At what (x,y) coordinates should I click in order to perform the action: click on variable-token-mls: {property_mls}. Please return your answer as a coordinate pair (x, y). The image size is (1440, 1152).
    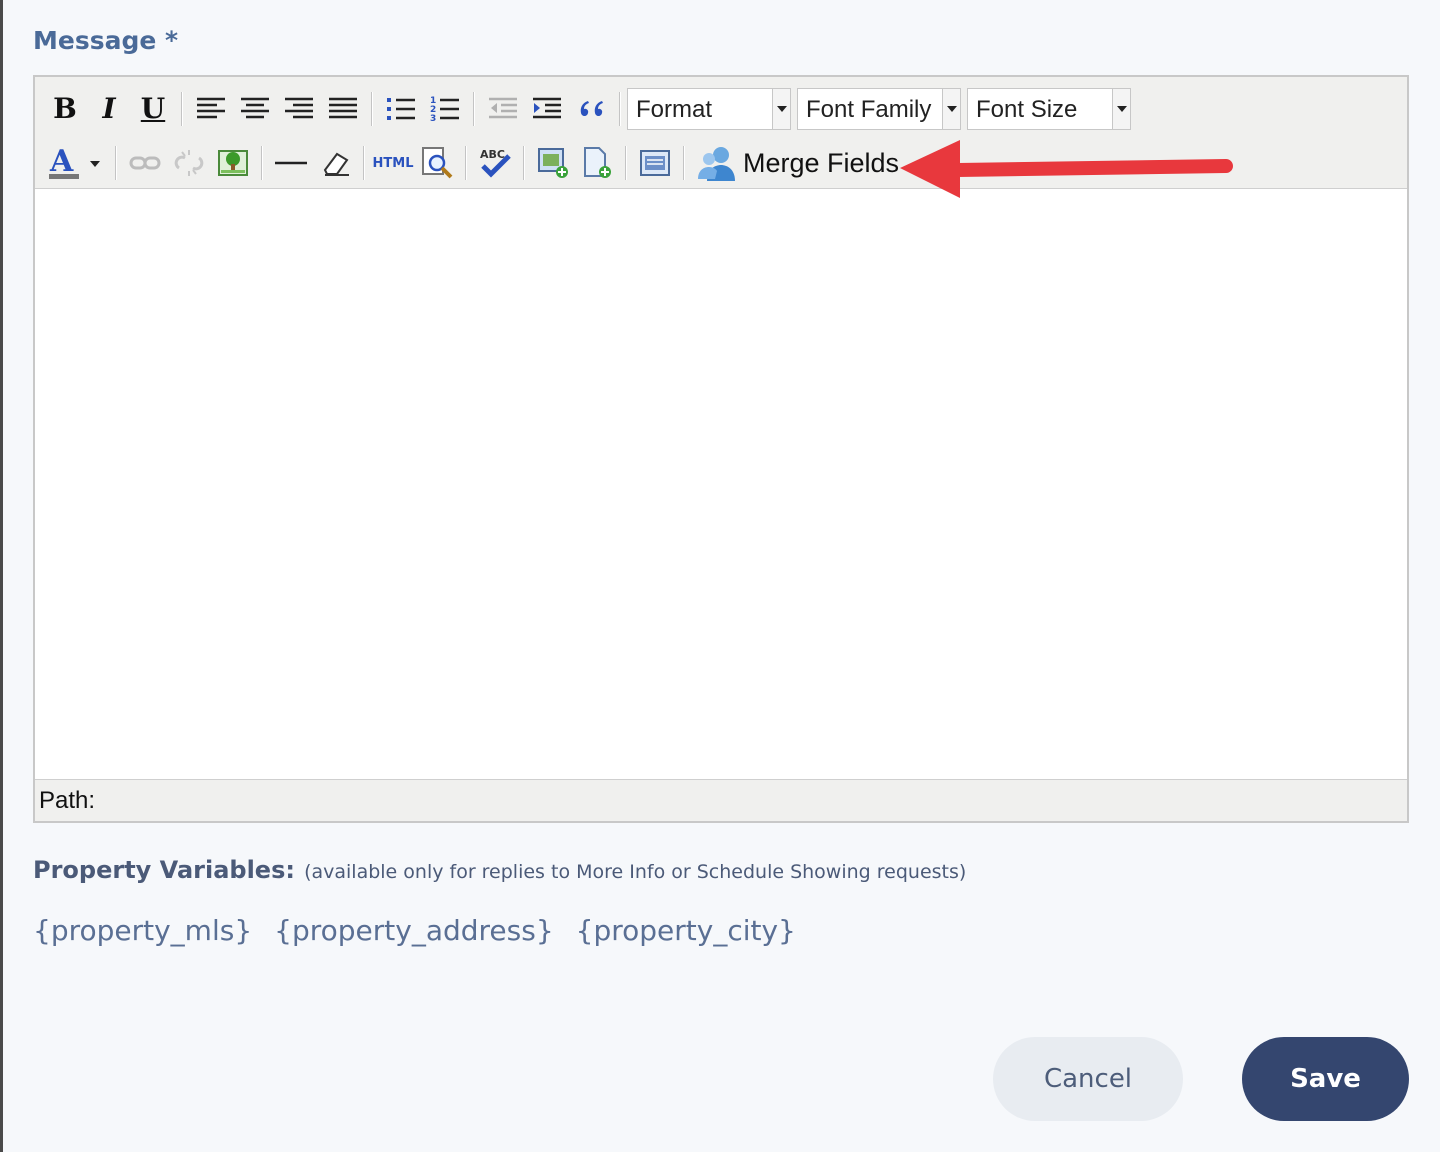
    Looking at the image, I should click on (142, 930).